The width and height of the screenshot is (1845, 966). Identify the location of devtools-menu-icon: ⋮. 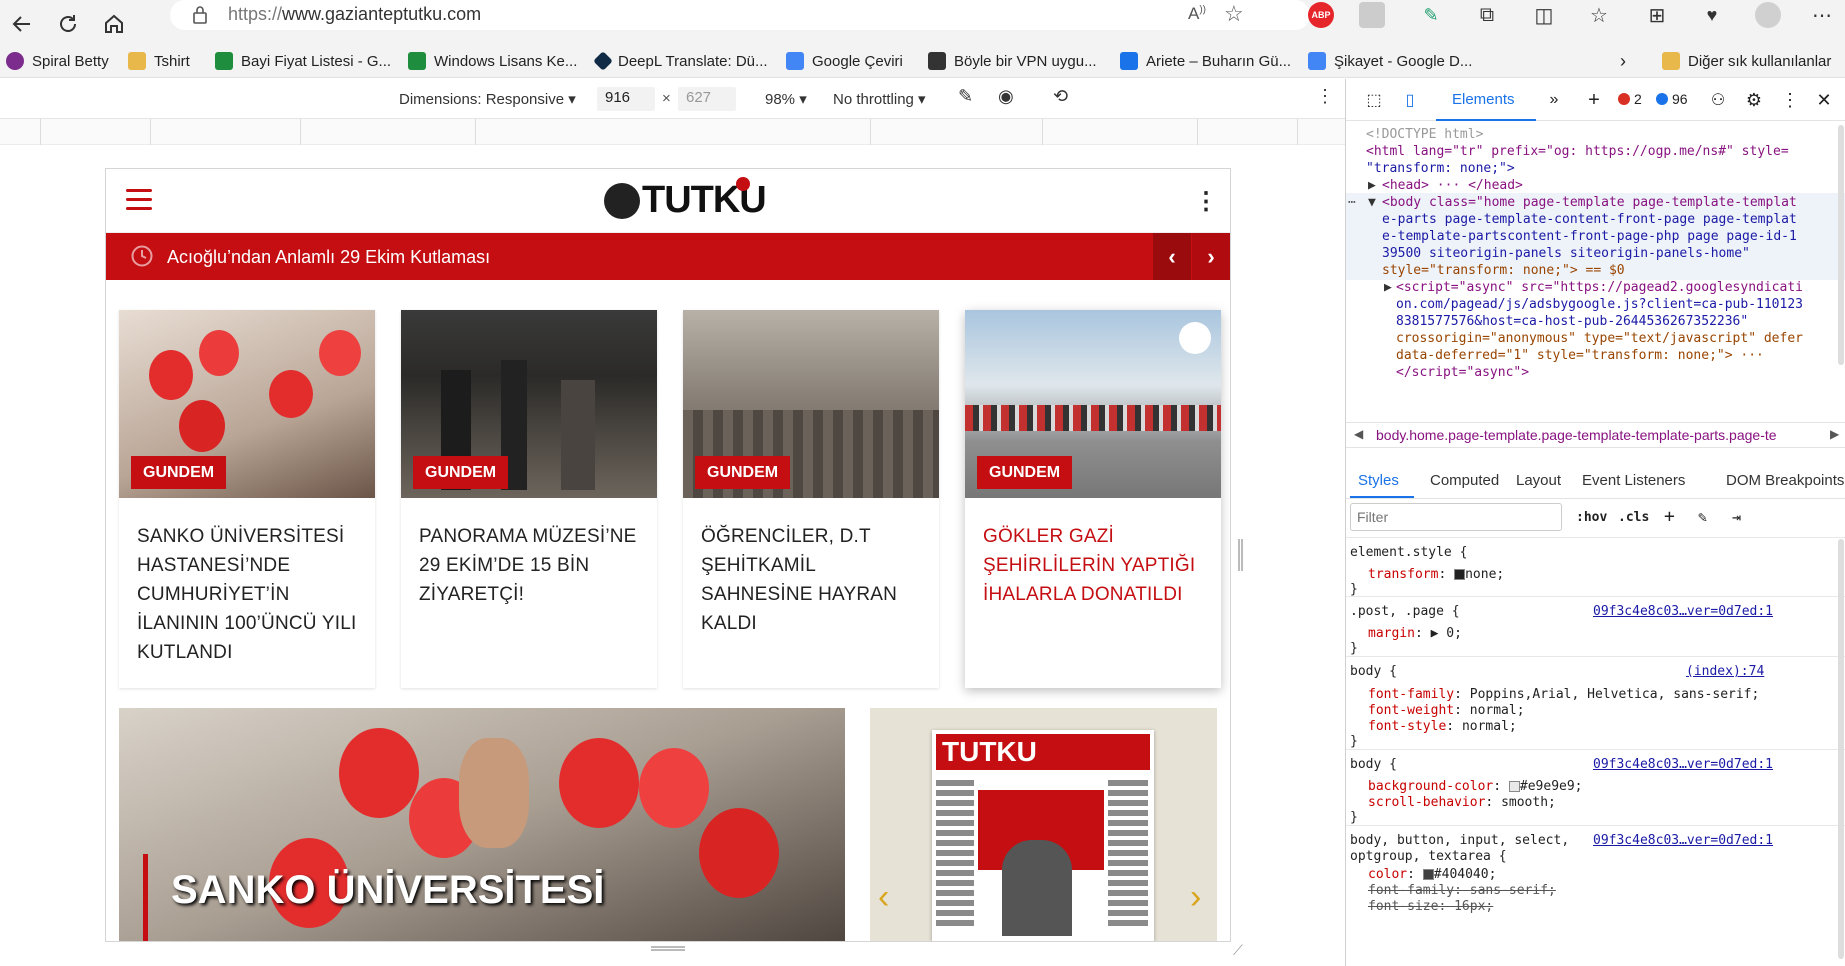
(1790, 100).